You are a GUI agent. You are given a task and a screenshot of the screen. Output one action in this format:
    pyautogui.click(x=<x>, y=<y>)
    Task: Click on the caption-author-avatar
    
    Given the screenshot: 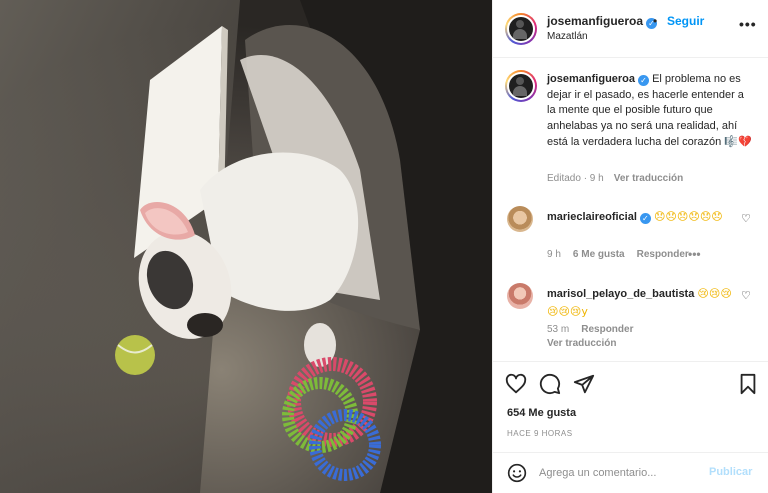 What is the action you would take?
    pyautogui.click(x=521, y=86)
    